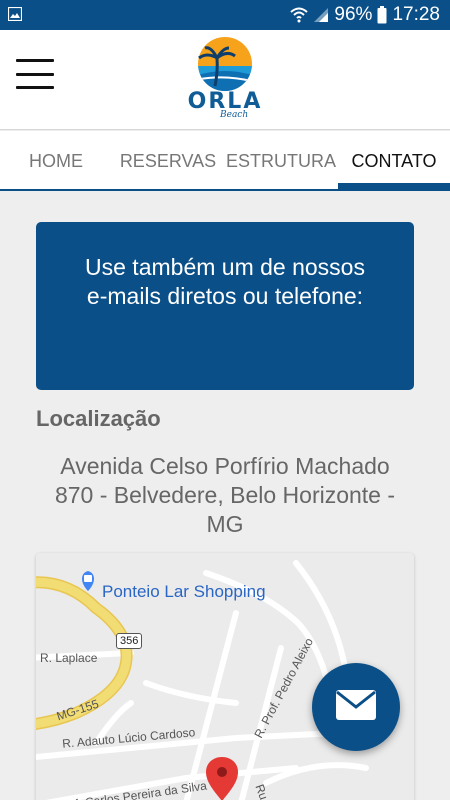 The width and height of the screenshot is (450, 800). I want to click on tab-bar: HOME RESERVAS ESTRUTURA CONTATO, so click(225, 161).